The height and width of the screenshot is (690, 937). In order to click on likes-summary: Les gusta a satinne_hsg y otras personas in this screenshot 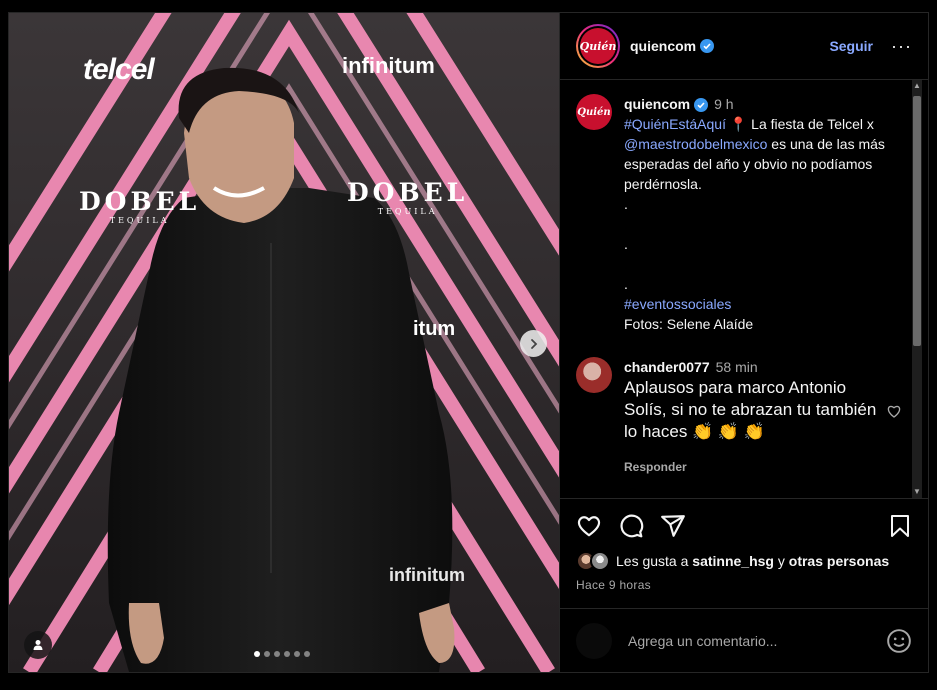, I will do `click(744, 561)`.